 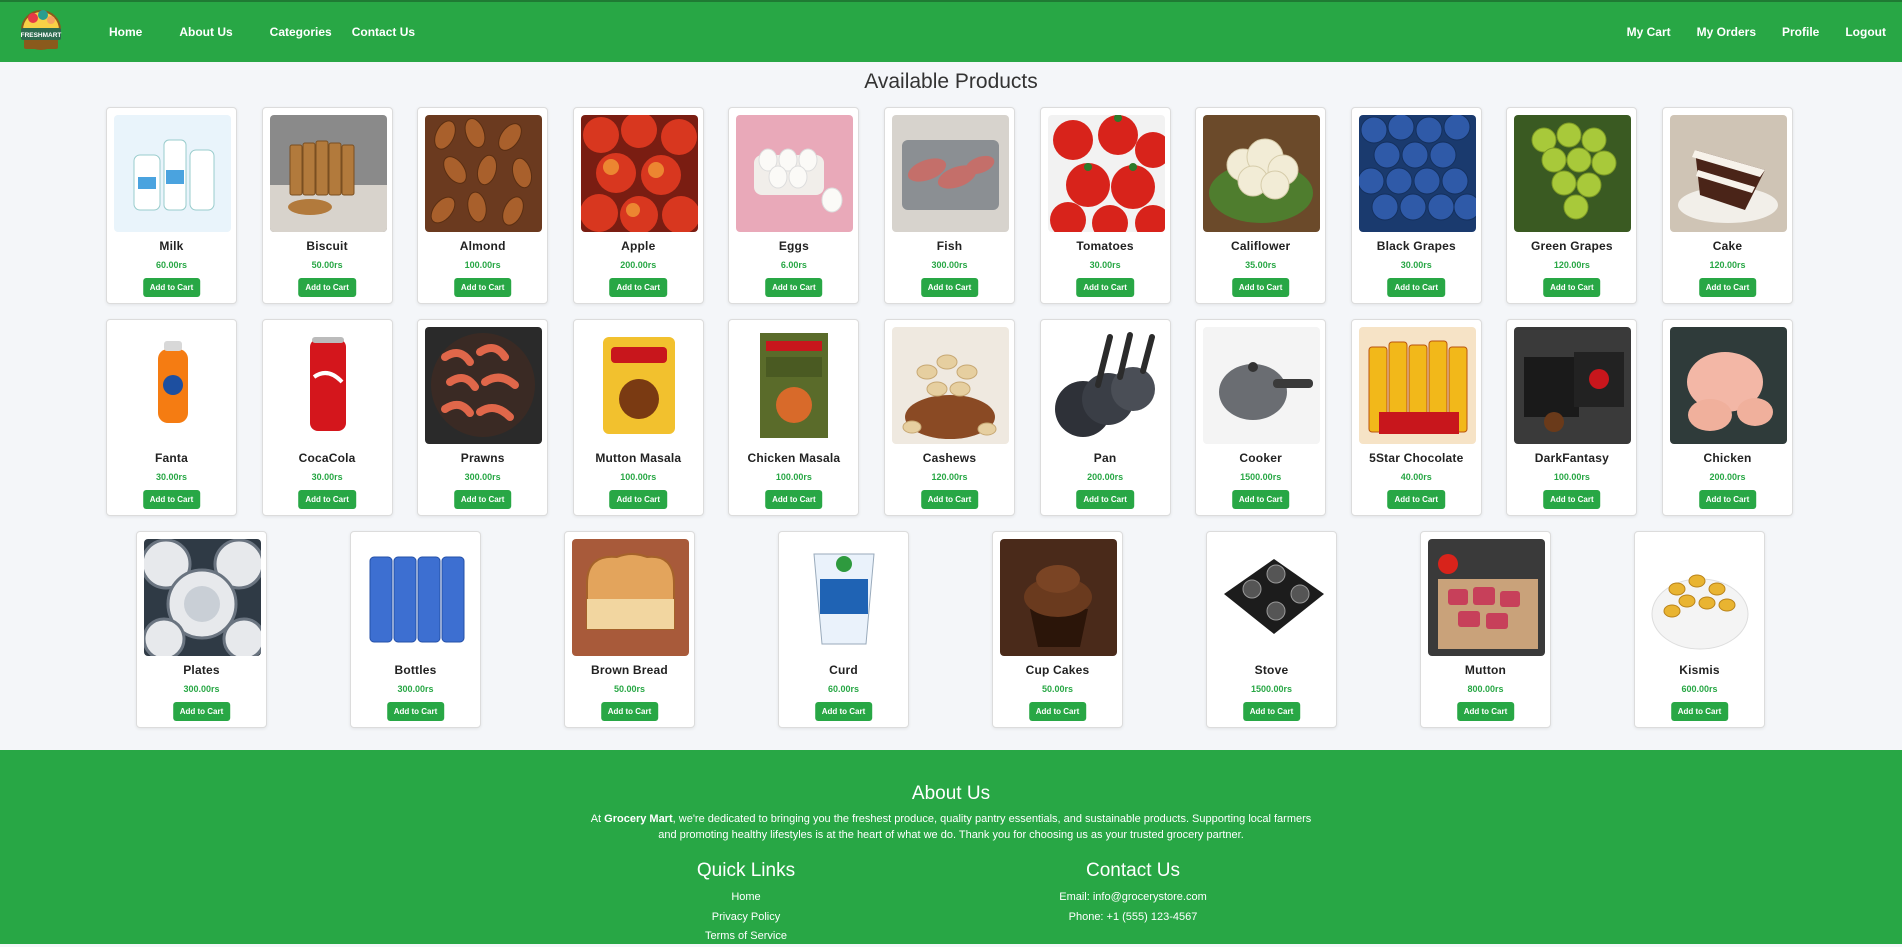 I want to click on product-name: Green Grapes, so click(x=1572, y=246).